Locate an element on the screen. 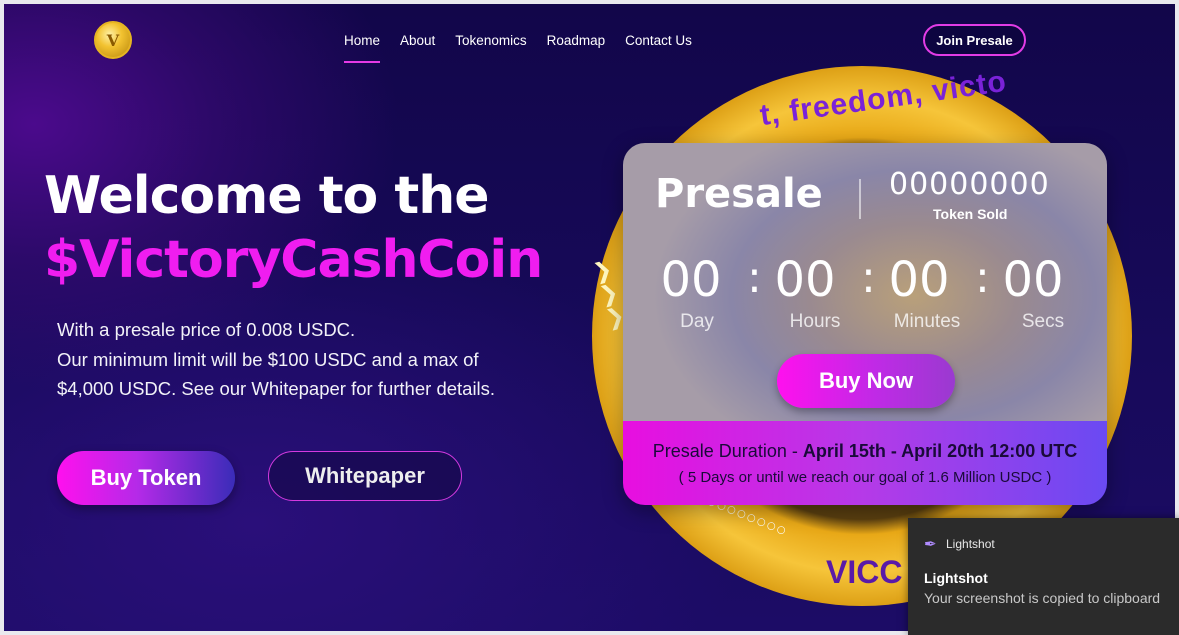 The height and width of the screenshot is (635, 1179). nav-roadmap: Roadmap is located at coordinates (576, 48).